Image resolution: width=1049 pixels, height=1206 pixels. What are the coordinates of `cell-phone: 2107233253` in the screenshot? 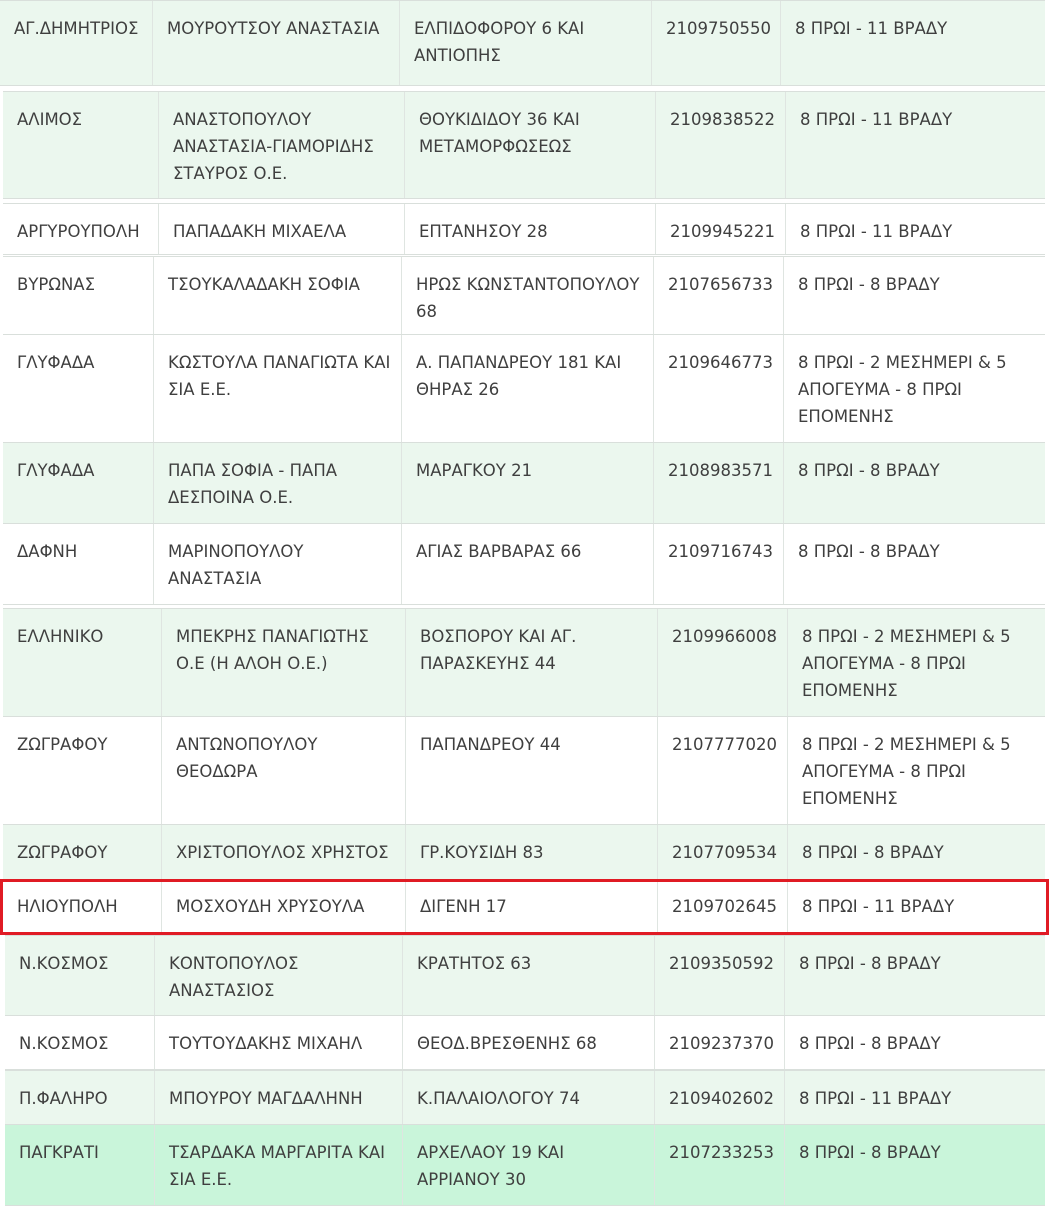 It's located at (720, 1165).